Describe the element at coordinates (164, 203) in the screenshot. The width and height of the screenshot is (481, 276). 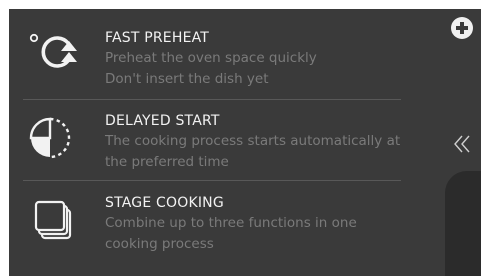
I see `menu-item-title: STAGE COOKING` at that location.